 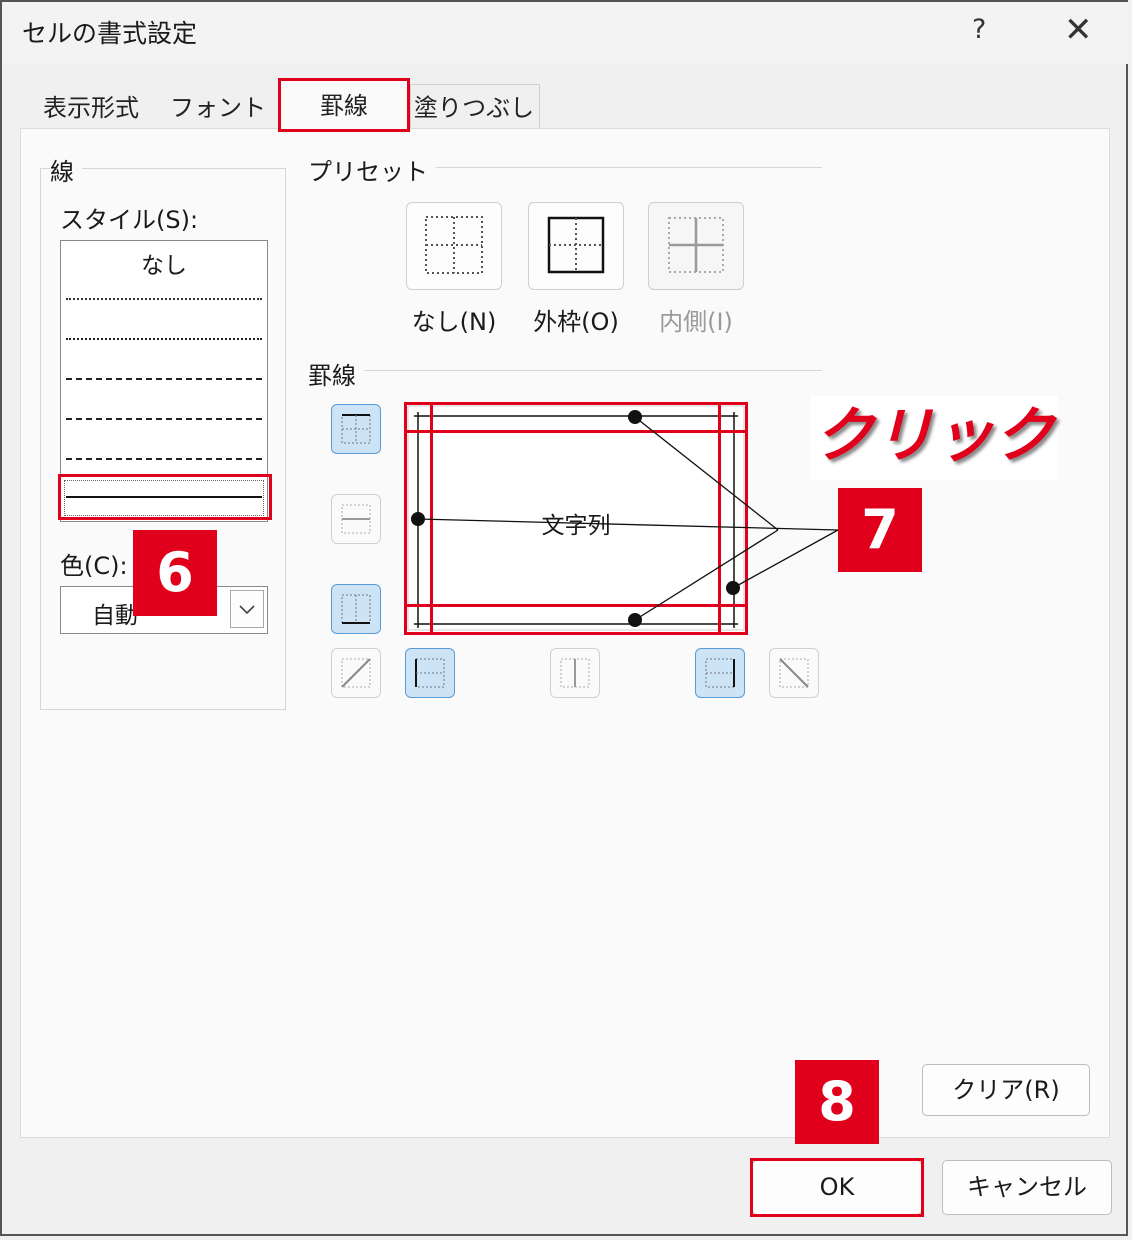 What do you see at coordinates (880, 530) in the screenshot?
I see `step-7-badge: 7` at bounding box center [880, 530].